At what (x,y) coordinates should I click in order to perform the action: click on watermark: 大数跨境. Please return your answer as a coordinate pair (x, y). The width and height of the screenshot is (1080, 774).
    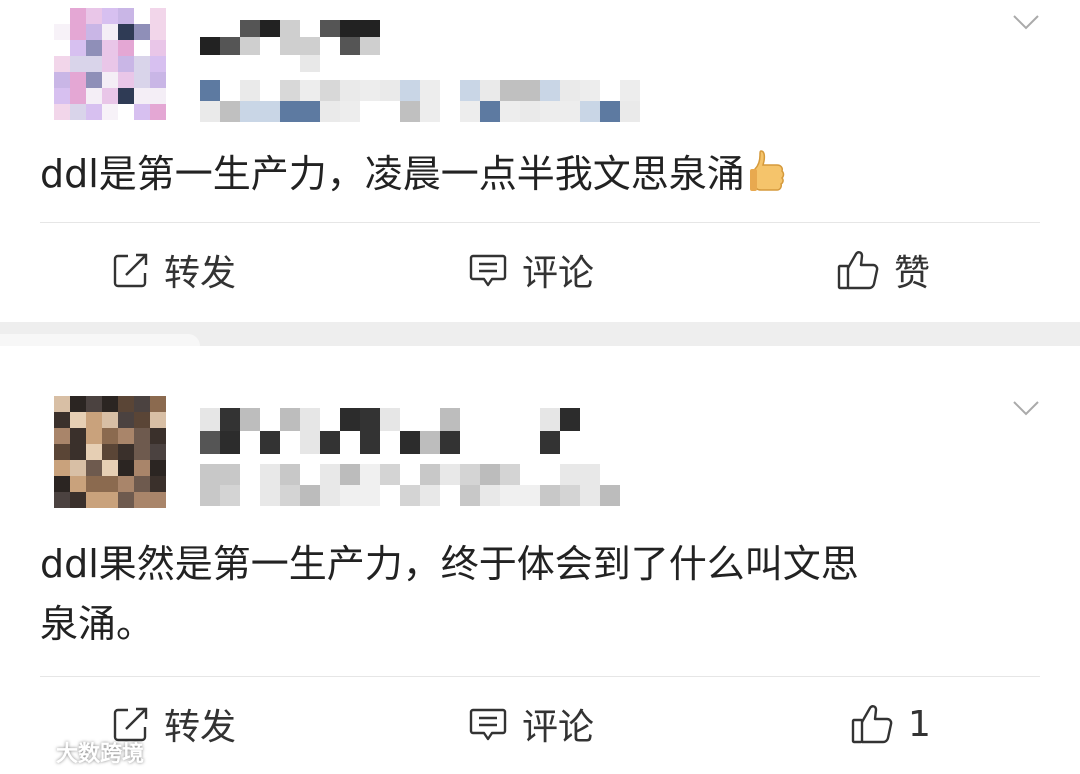
    Looking at the image, I should click on (75, 752).